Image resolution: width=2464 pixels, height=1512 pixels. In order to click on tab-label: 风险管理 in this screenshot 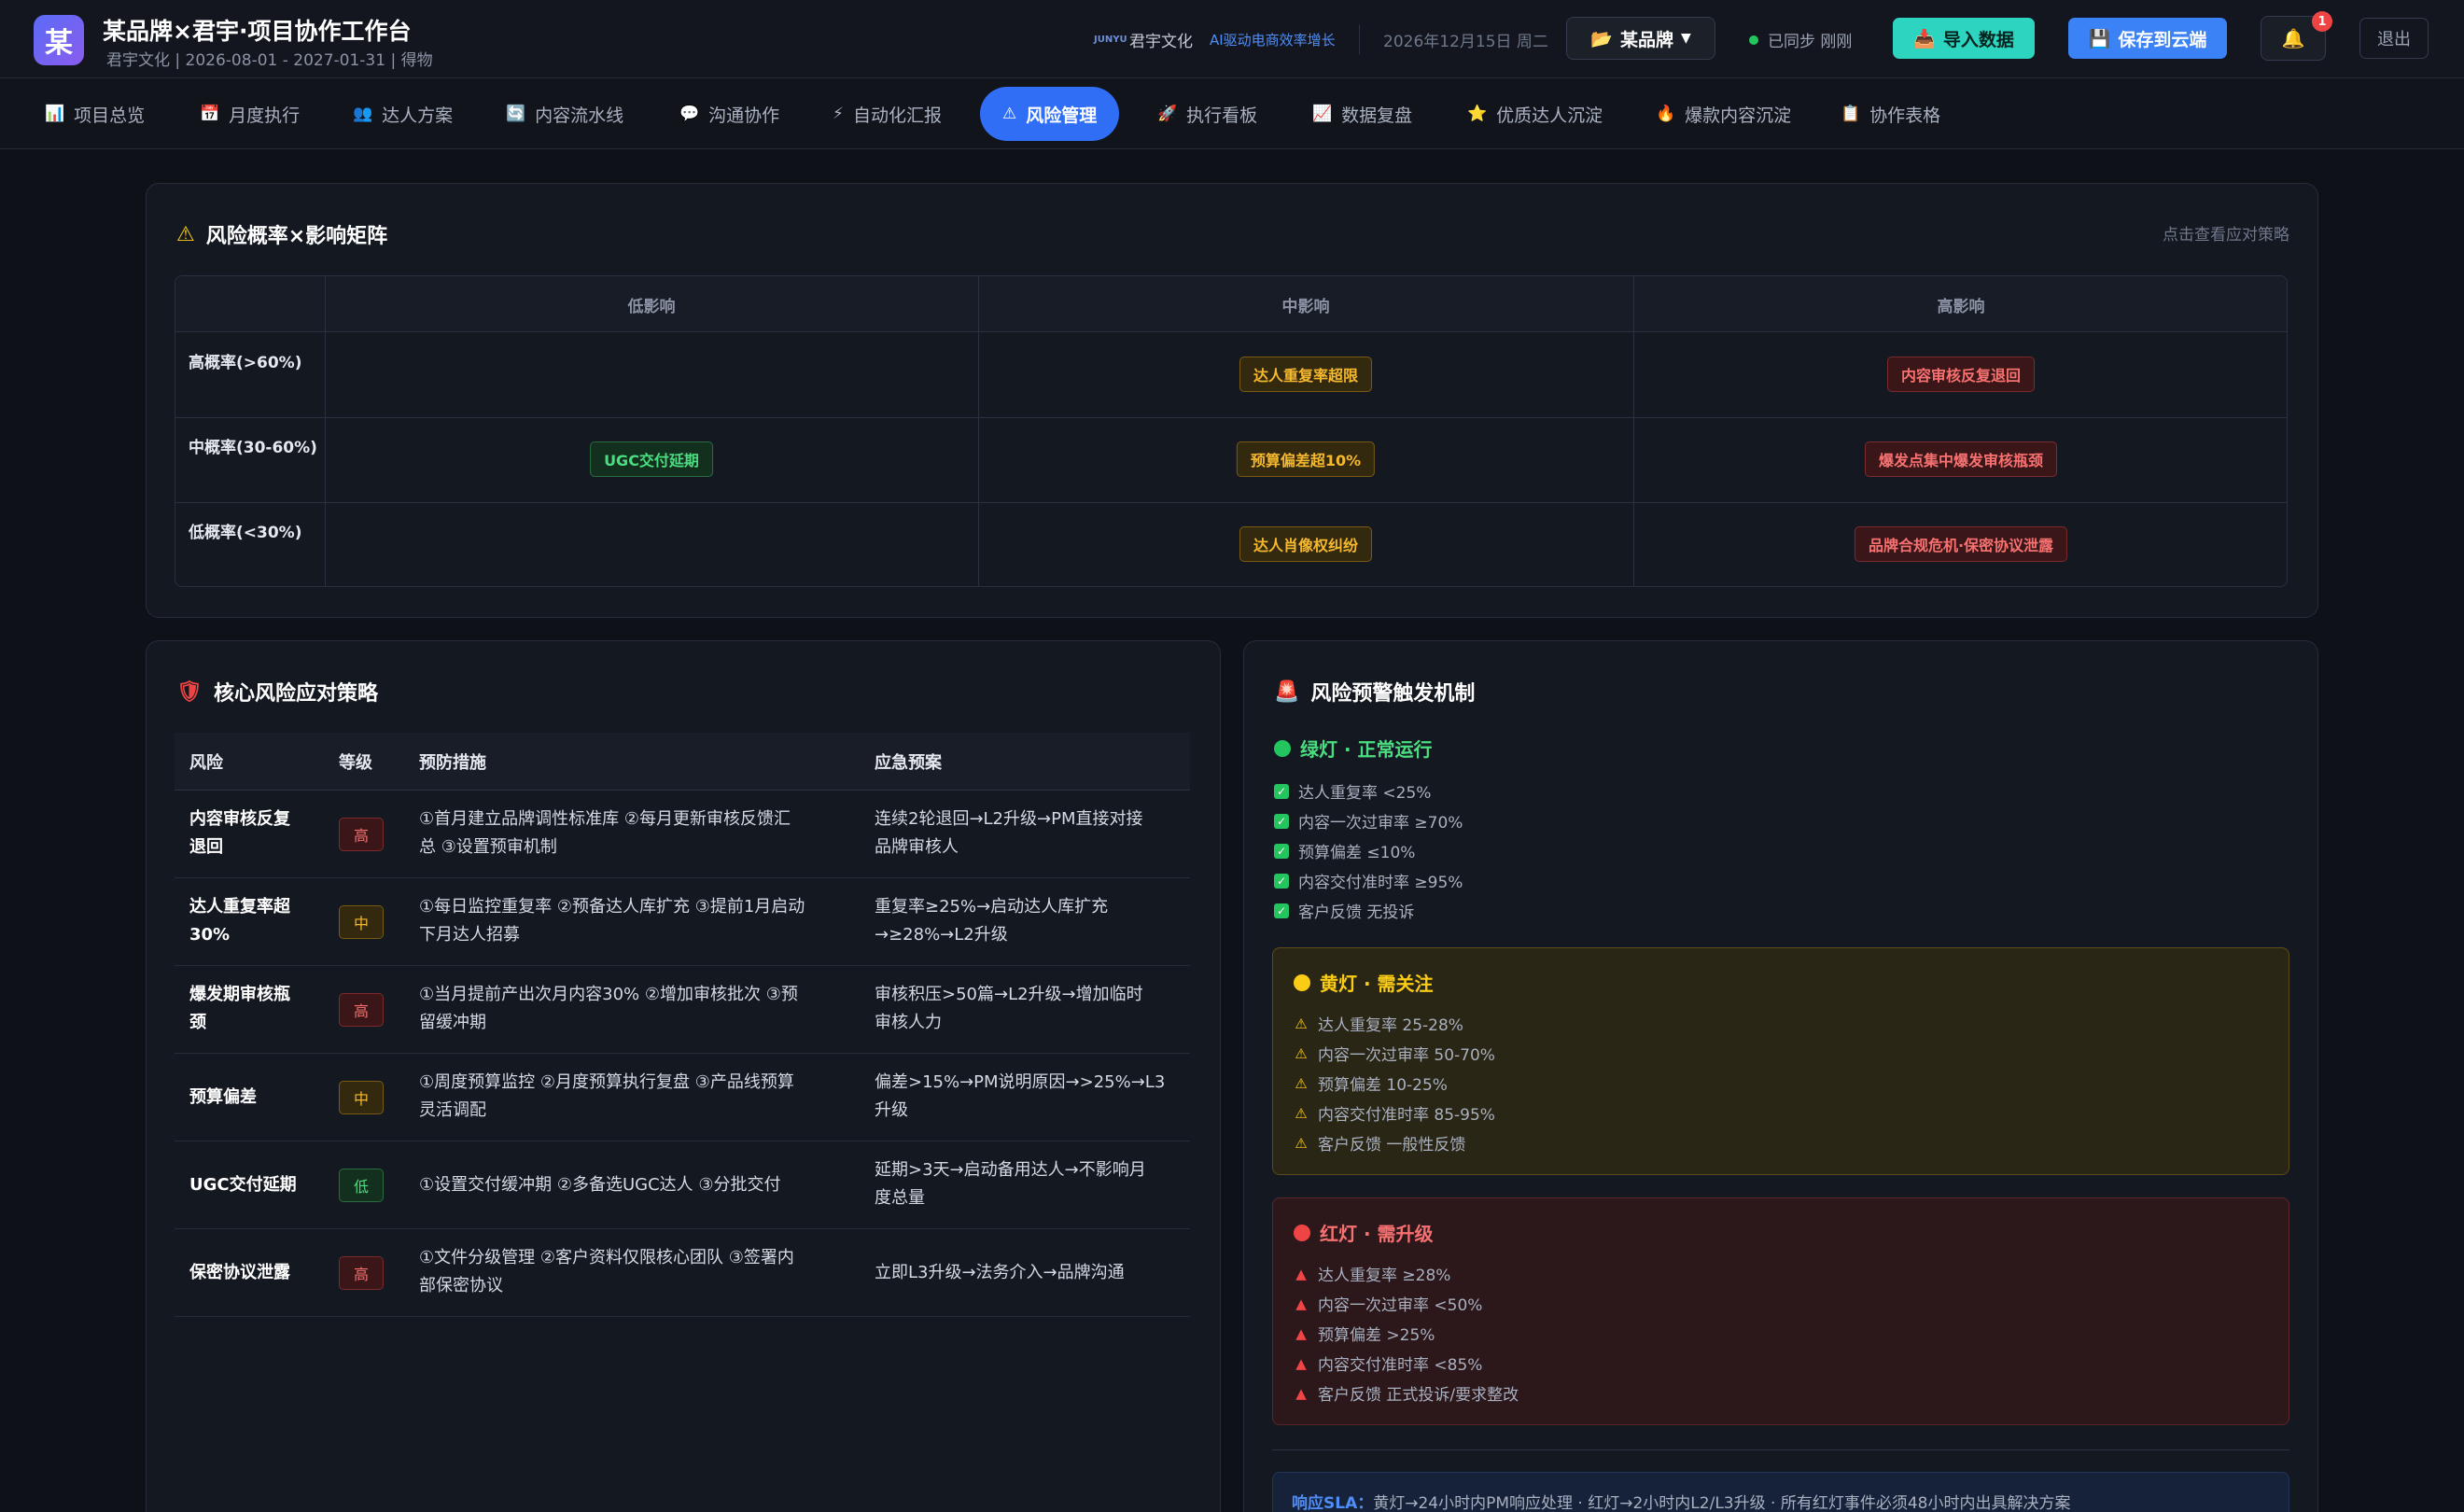, I will do `click(1062, 115)`.